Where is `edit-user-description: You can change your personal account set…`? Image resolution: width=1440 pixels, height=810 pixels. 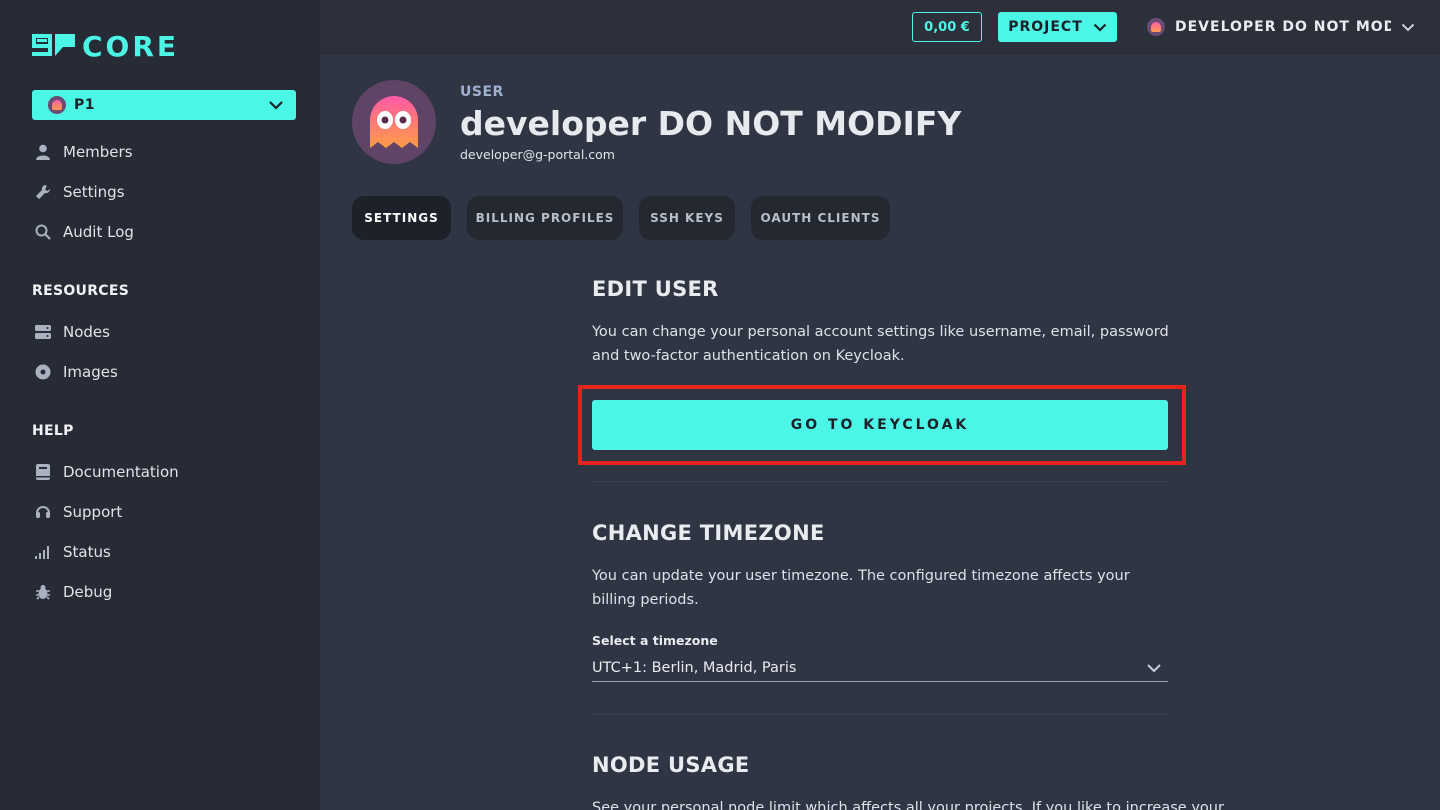
edit-user-description: You can change your personal account set… is located at coordinates (880, 344).